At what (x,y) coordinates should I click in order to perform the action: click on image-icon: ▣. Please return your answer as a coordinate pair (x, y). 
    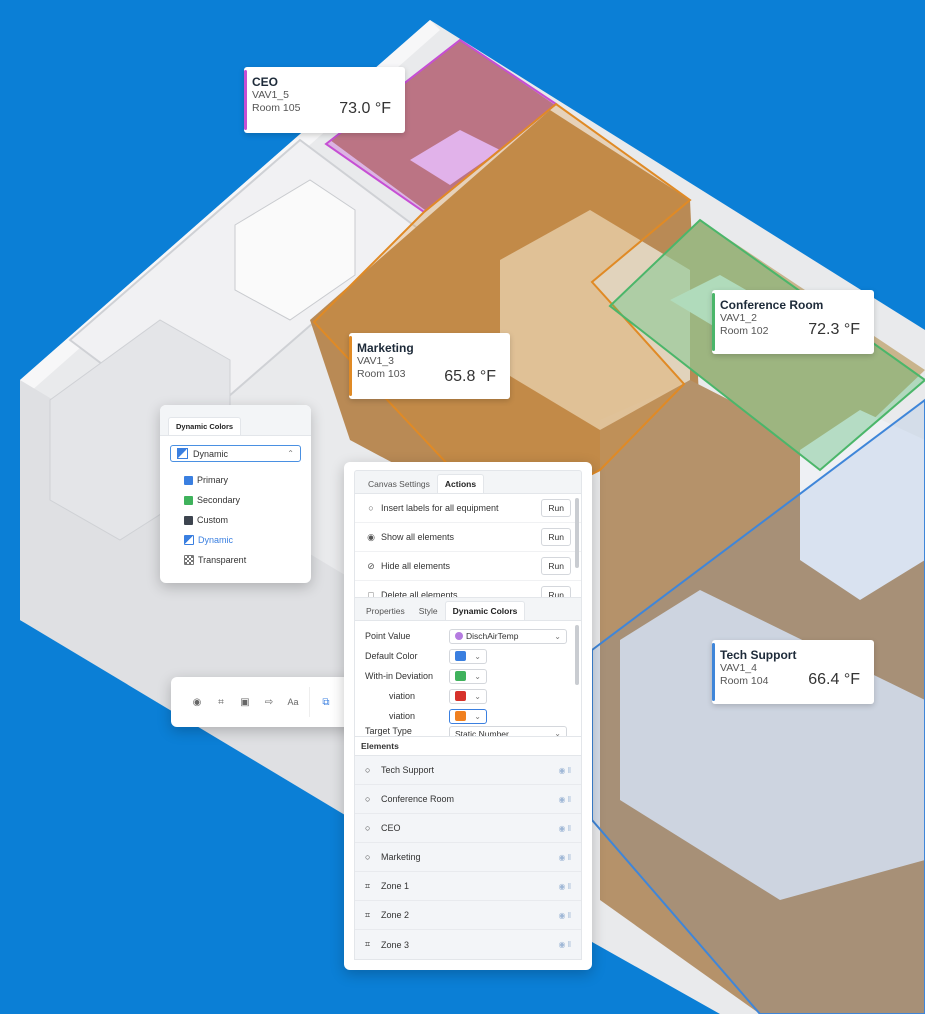
    Looking at the image, I should click on (245, 702).